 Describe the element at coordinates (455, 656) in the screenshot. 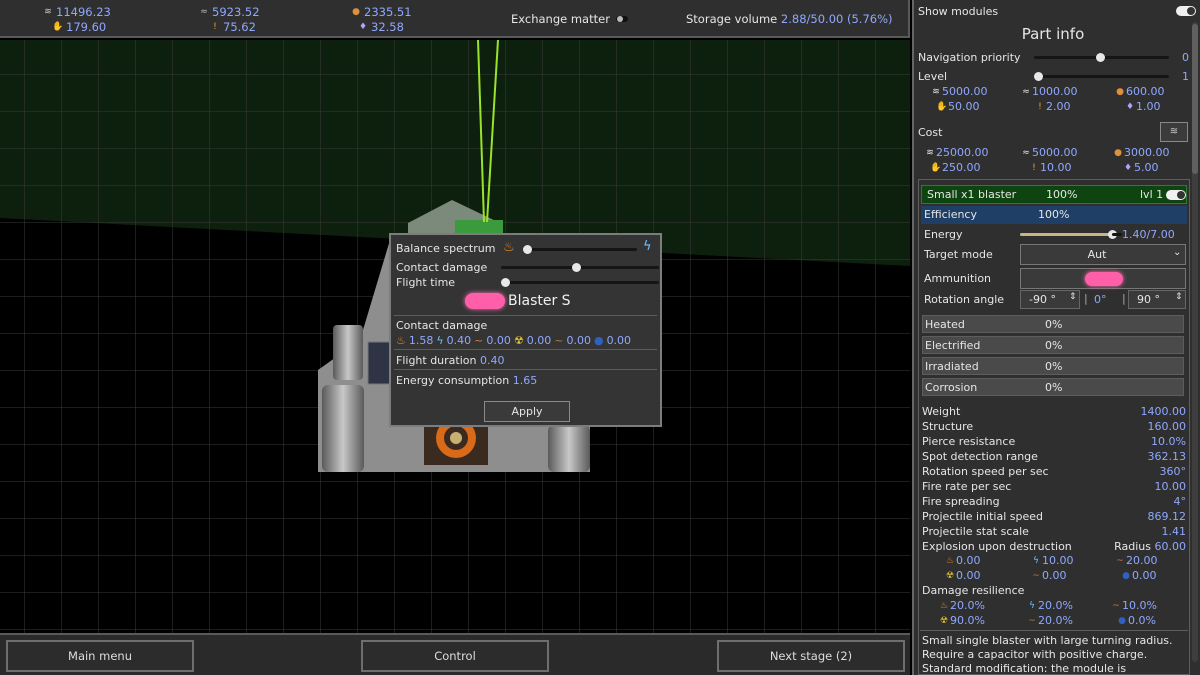

I see `control-button: Control` at that location.